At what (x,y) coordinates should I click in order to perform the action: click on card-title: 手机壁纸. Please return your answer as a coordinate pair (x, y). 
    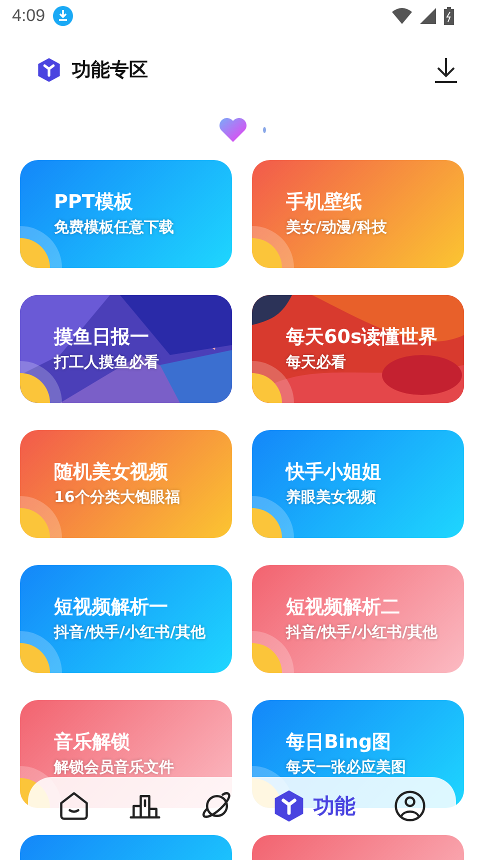
    Looking at the image, I should click on (324, 202).